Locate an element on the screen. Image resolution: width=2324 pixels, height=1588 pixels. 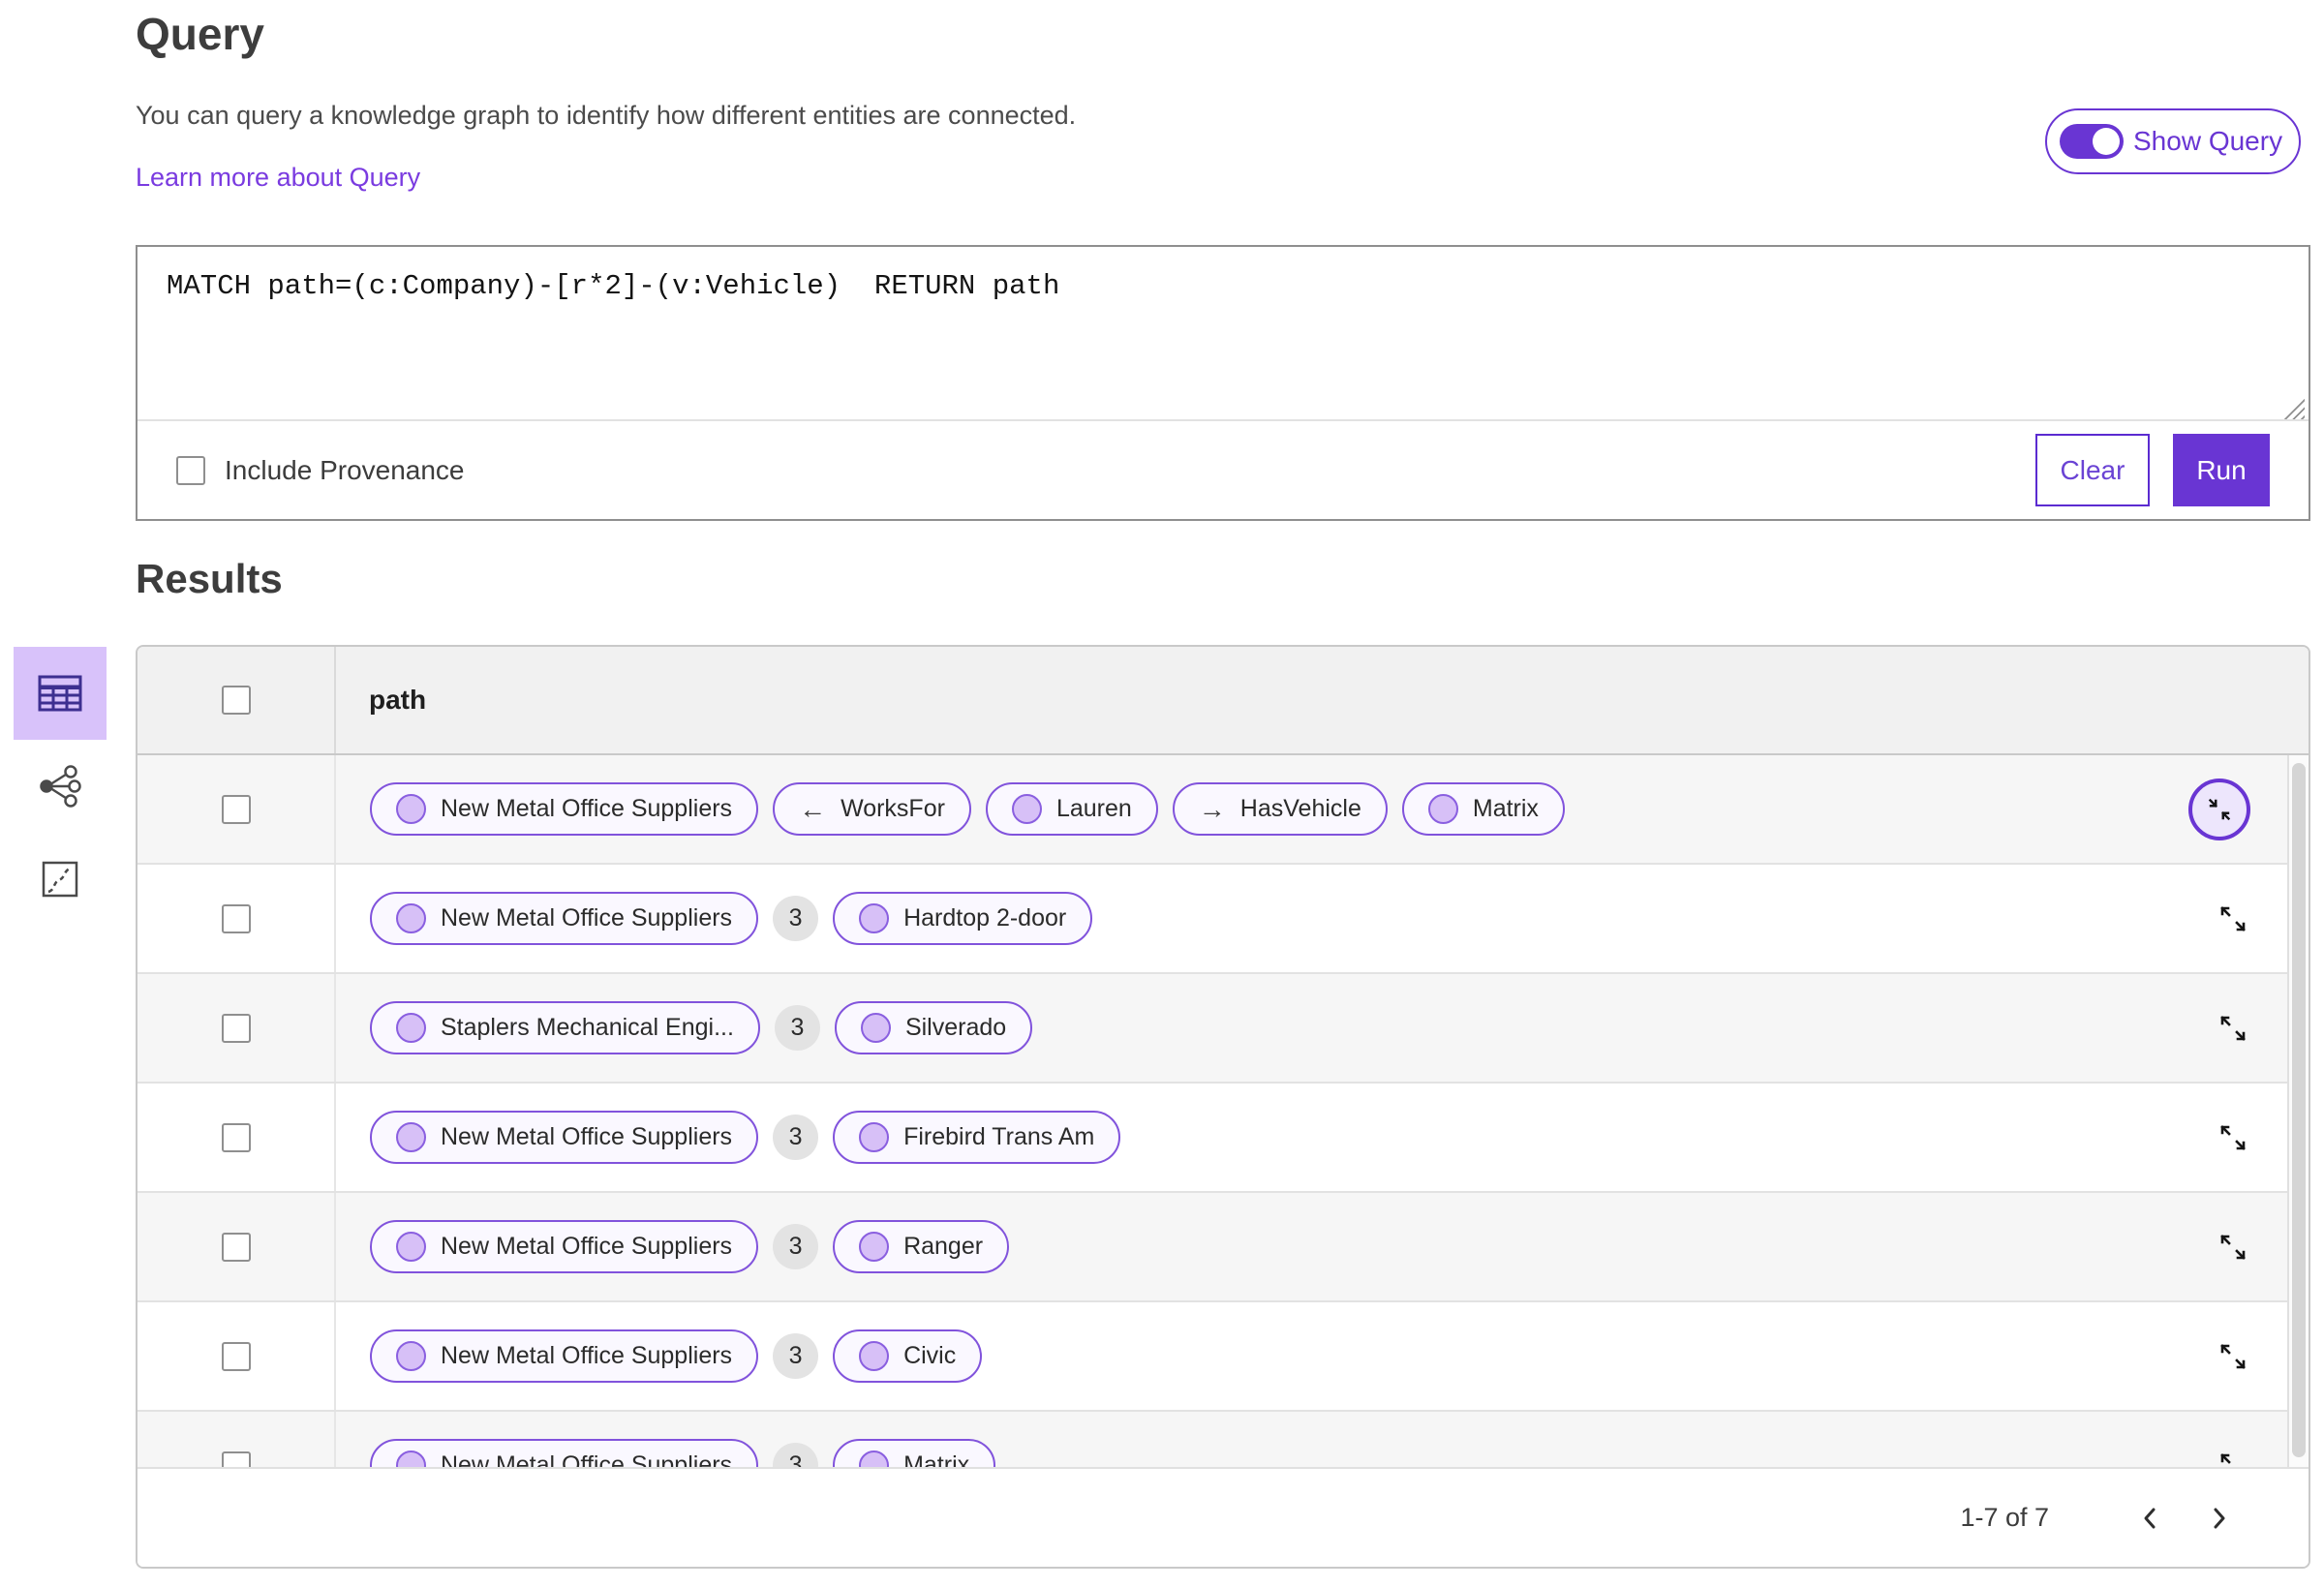
clear-button: Clear is located at coordinates (2093, 470).